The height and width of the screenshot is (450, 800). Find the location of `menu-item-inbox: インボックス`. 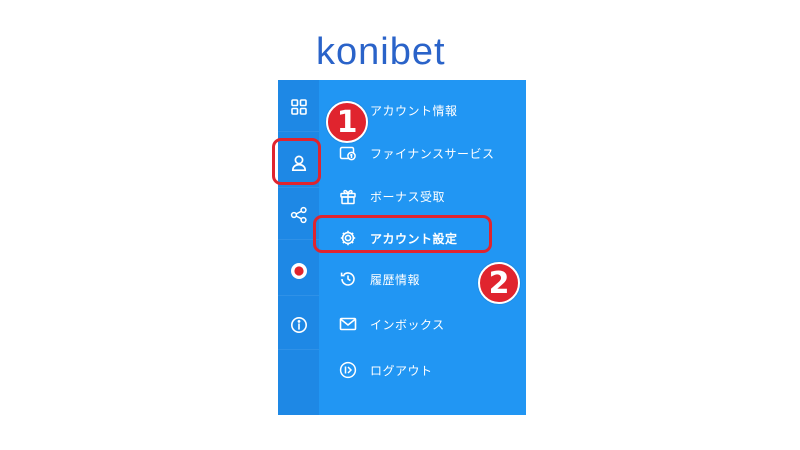

menu-item-inbox: インボックス is located at coordinates (391, 324).